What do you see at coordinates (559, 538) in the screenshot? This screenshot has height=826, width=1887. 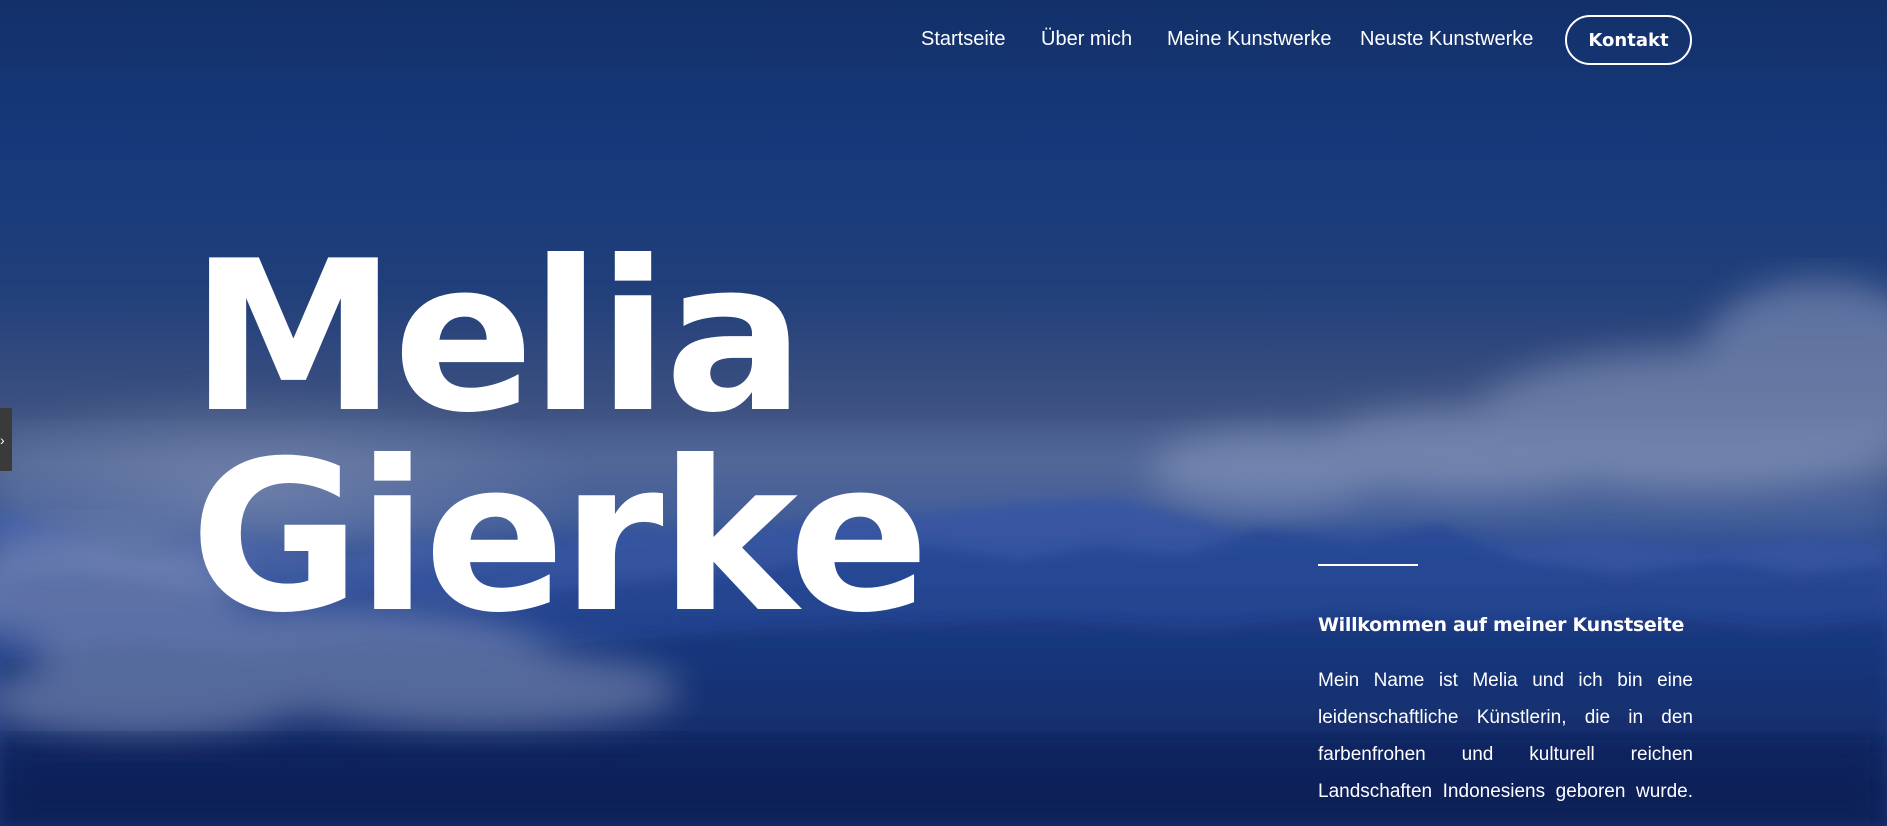 I see `hero-title-last-name: Gierke` at bounding box center [559, 538].